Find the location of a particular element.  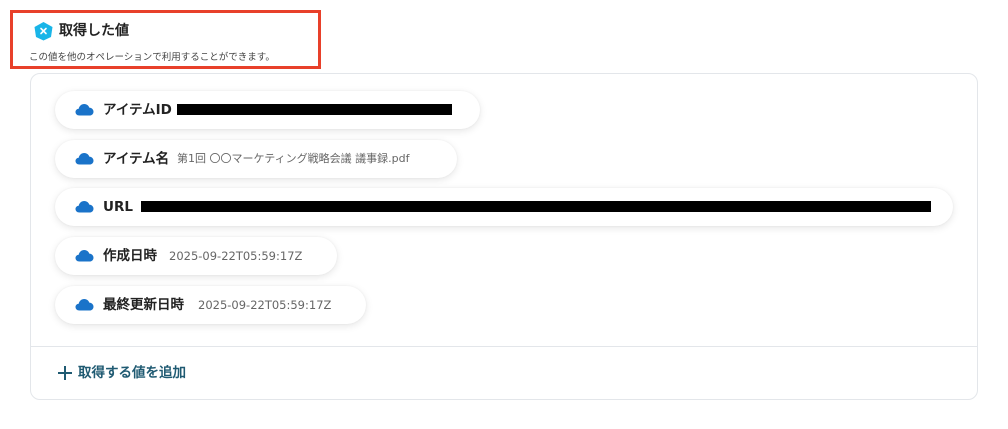

field-value: 第1回 〇〇マーケティング戦略会議 議事録.pdf is located at coordinates (293, 158).